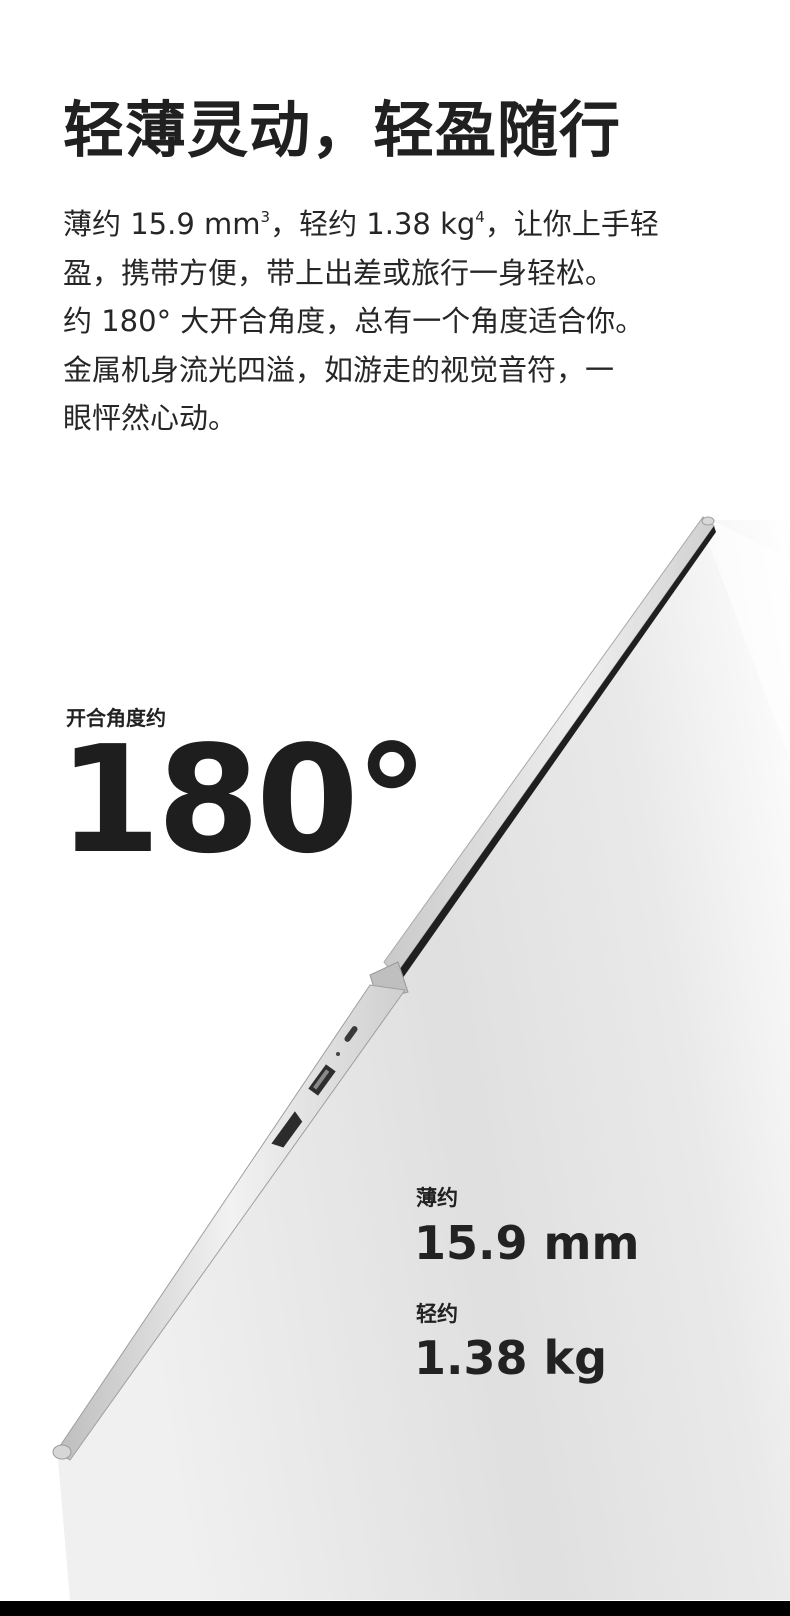  I want to click on thickness-label: 薄约, so click(437, 1198).